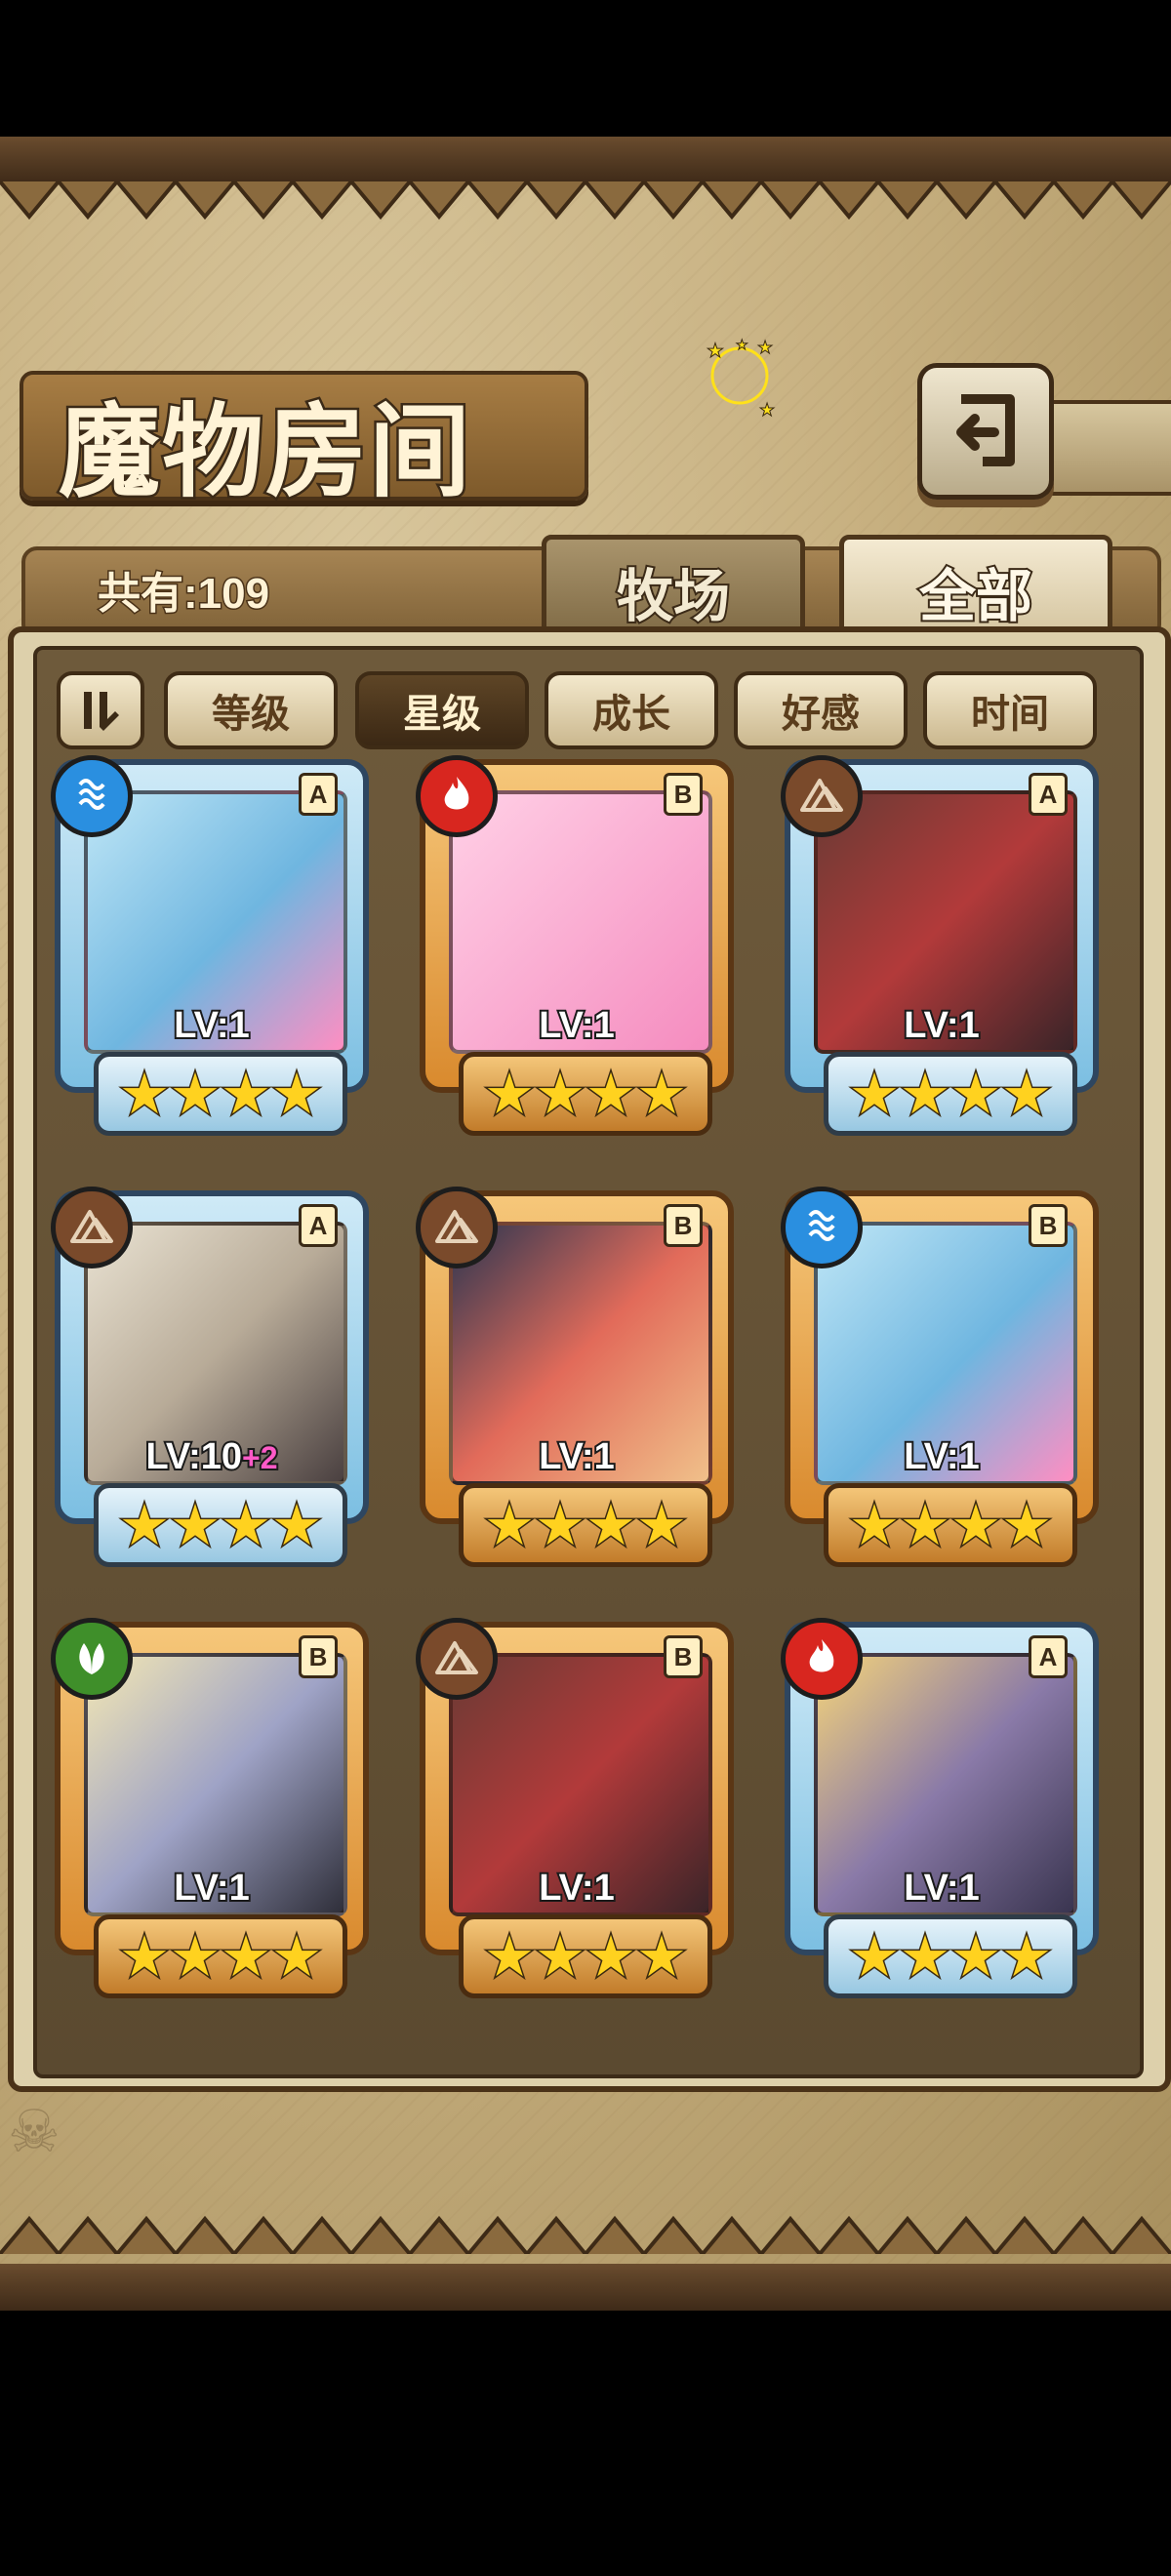  Describe the element at coordinates (585, 160) in the screenshot. I see `top-wood-border` at that location.